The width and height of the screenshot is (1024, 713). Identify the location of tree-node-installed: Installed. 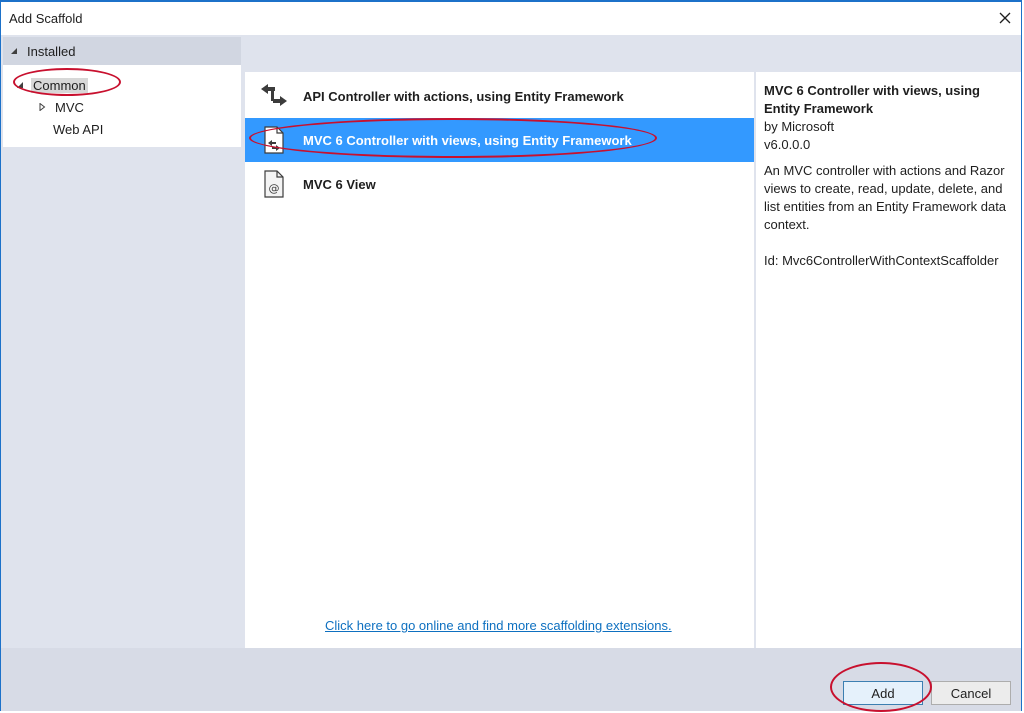
(122, 51).